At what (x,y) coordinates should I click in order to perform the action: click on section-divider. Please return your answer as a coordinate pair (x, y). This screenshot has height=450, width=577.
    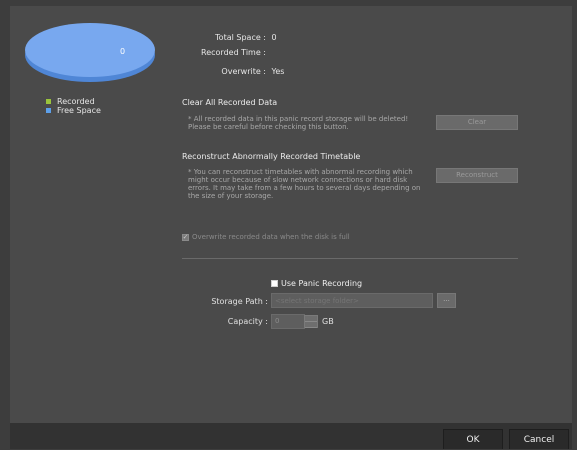
    Looking at the image, I should click on (350, 258).